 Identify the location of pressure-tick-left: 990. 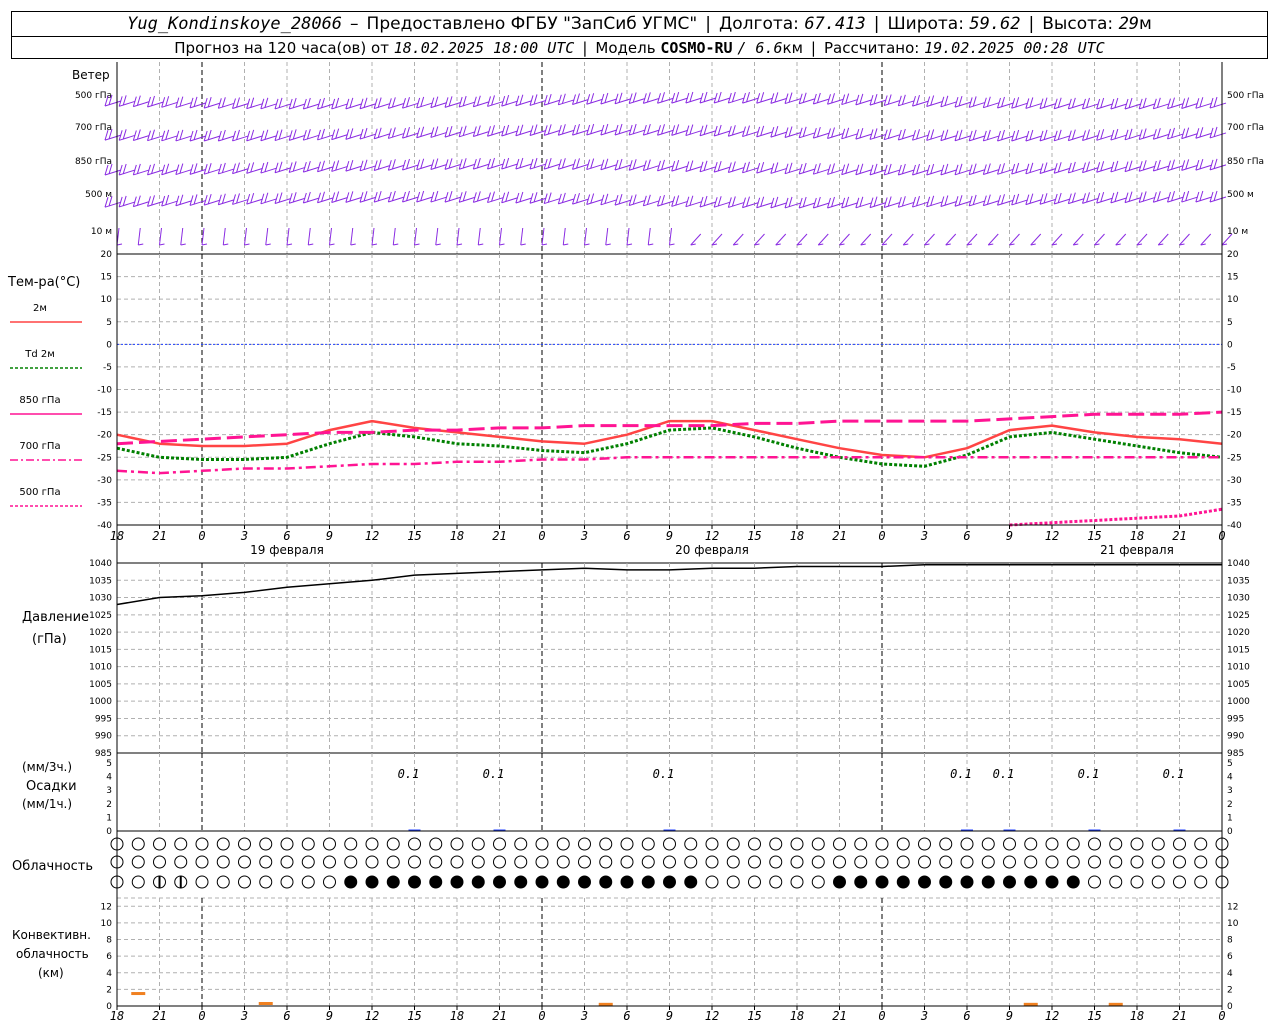
(103, 737).